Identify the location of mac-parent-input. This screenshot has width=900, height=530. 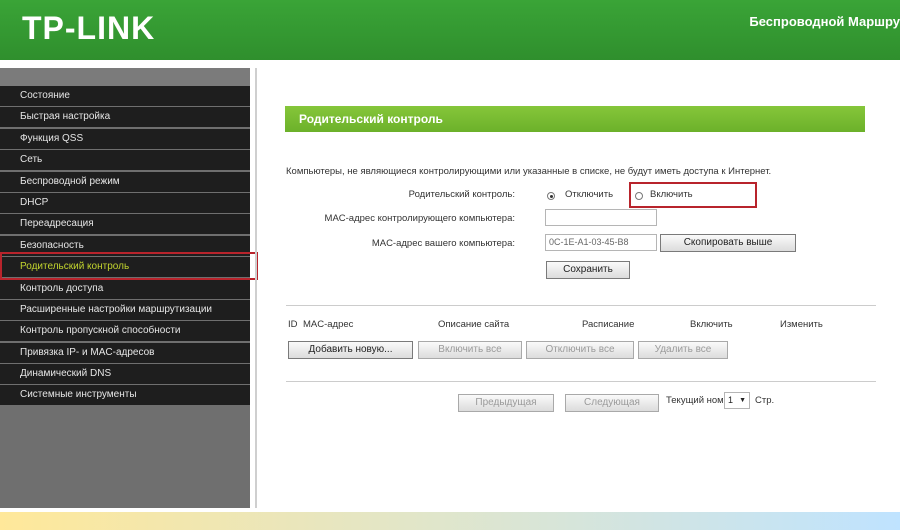
(601, 217).